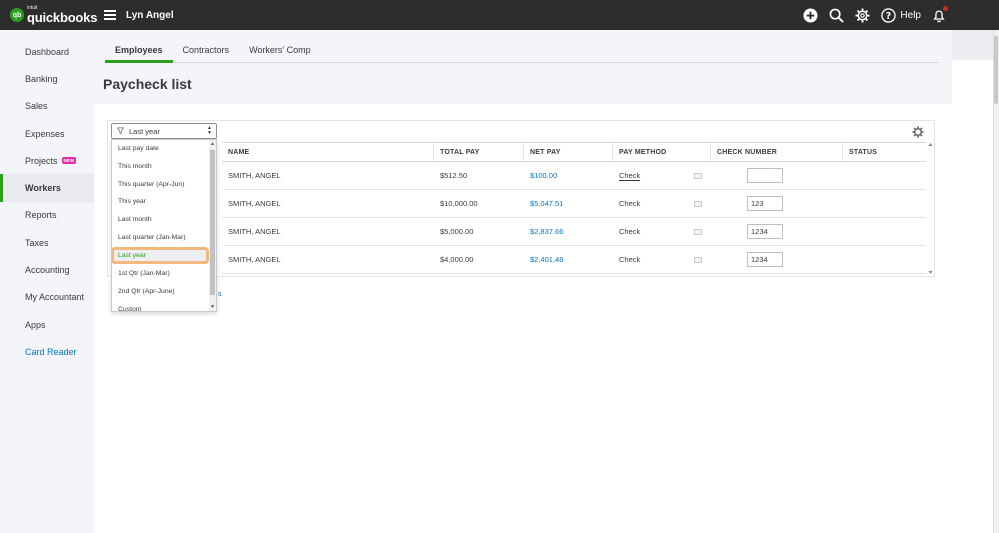  I want to click on sidebar-item-reports: Reports, so click(47, 215).